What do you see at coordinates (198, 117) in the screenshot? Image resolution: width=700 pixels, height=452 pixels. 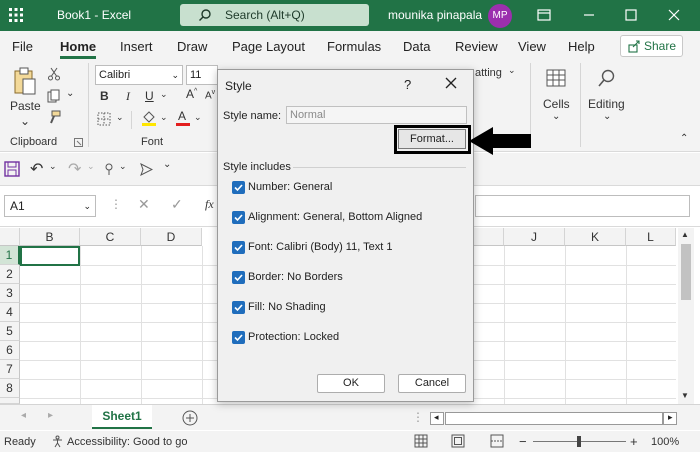 I see `font-color-dropdown-icon: ⌄` at bounding box center [198, 117].